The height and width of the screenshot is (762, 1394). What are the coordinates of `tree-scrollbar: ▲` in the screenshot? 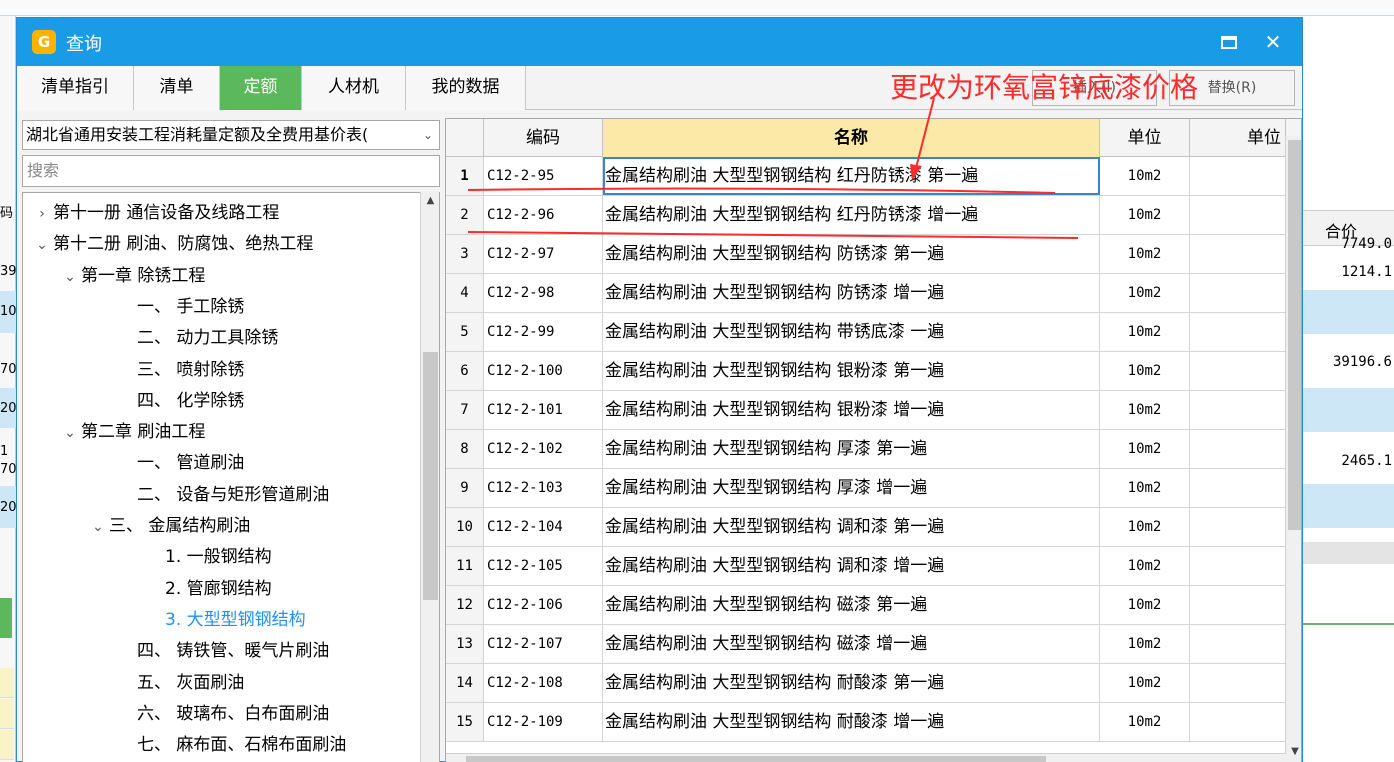 It's located at (429, 477).